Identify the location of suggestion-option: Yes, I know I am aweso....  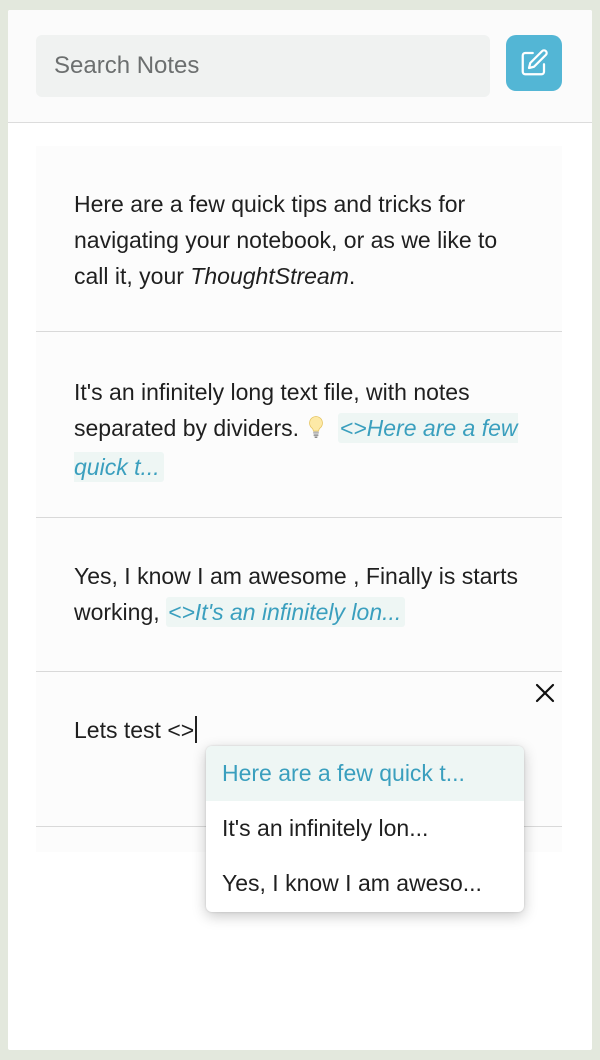
(365, 883).